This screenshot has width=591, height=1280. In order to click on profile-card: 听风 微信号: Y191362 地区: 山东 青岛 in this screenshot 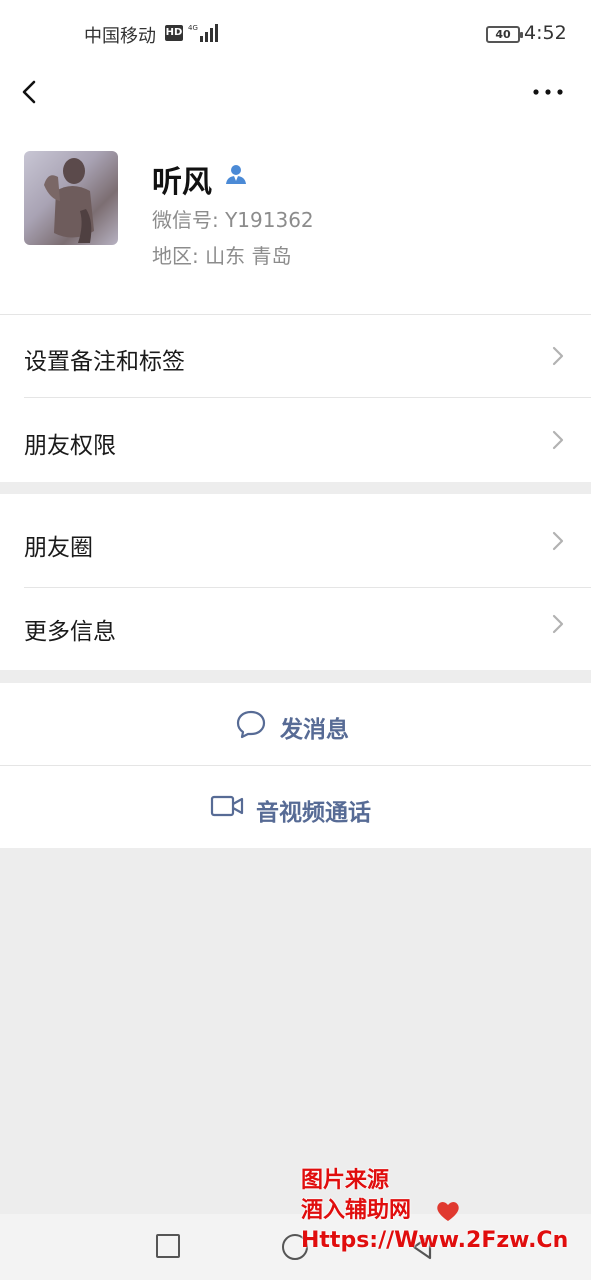, I will do `click(295, 222)`.